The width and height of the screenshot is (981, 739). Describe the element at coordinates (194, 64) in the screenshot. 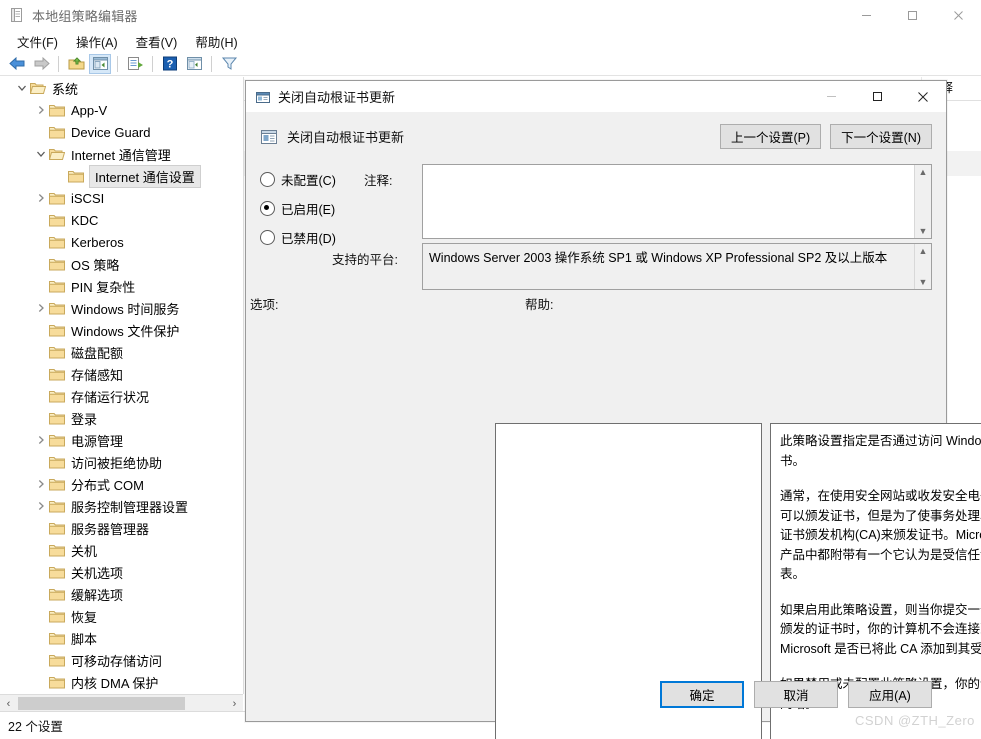

I see `properties-icon` at that location.